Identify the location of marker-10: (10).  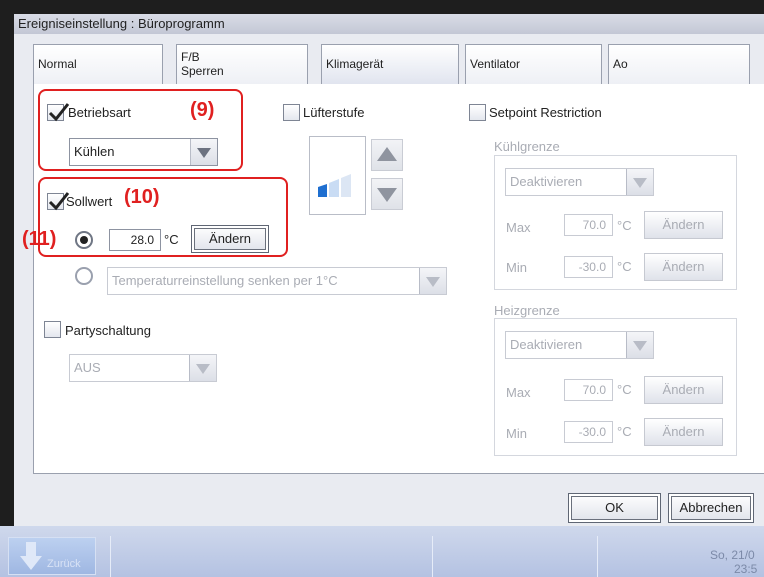
(142, 197).